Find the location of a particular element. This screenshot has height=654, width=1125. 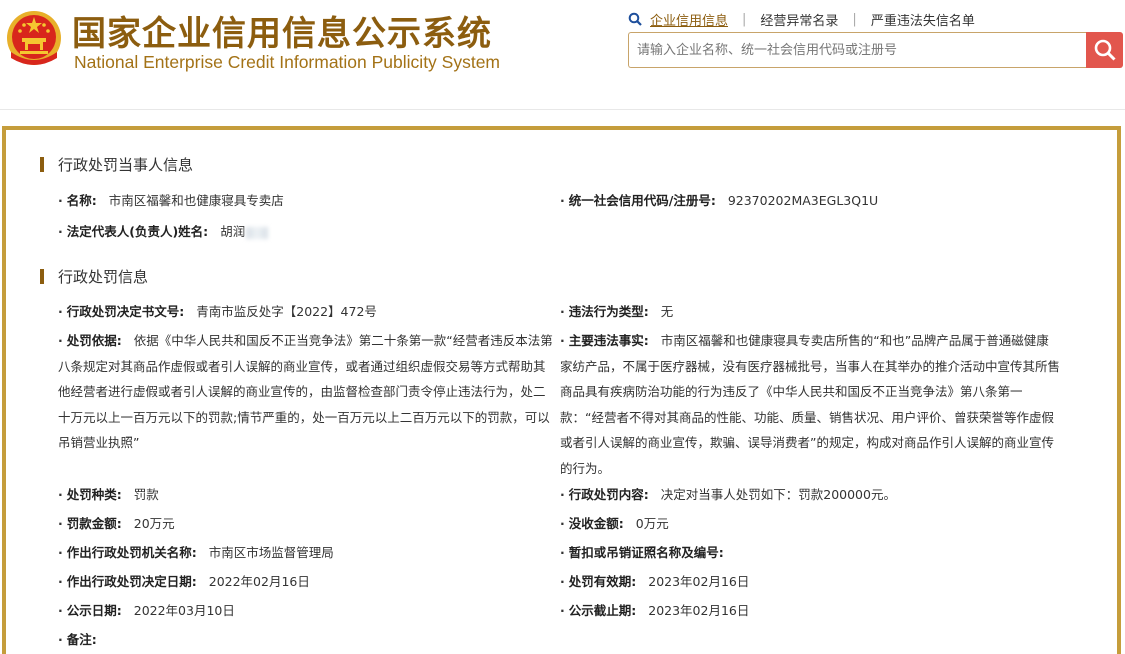

section-penalty-info: 行政处罚信息 is located at coordinates (94, 276).